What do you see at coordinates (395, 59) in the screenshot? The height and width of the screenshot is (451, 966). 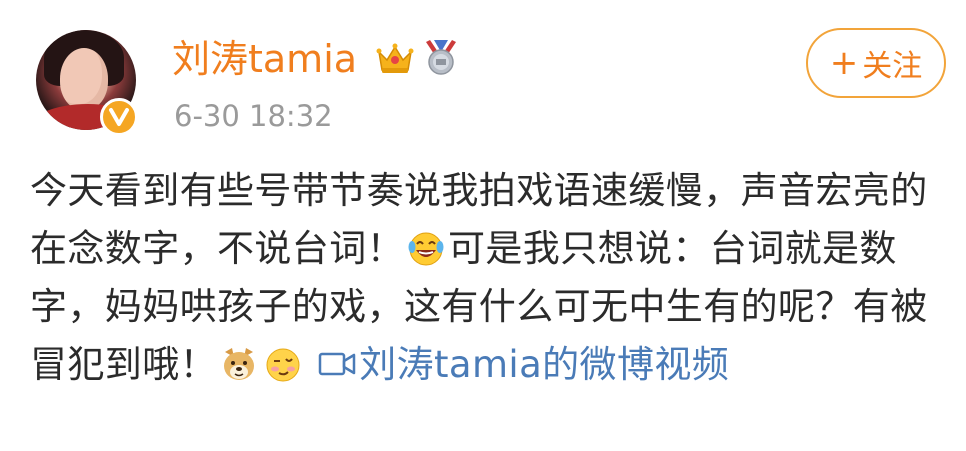 I see `vip-crown-icon` at bounding box center [395, 59].